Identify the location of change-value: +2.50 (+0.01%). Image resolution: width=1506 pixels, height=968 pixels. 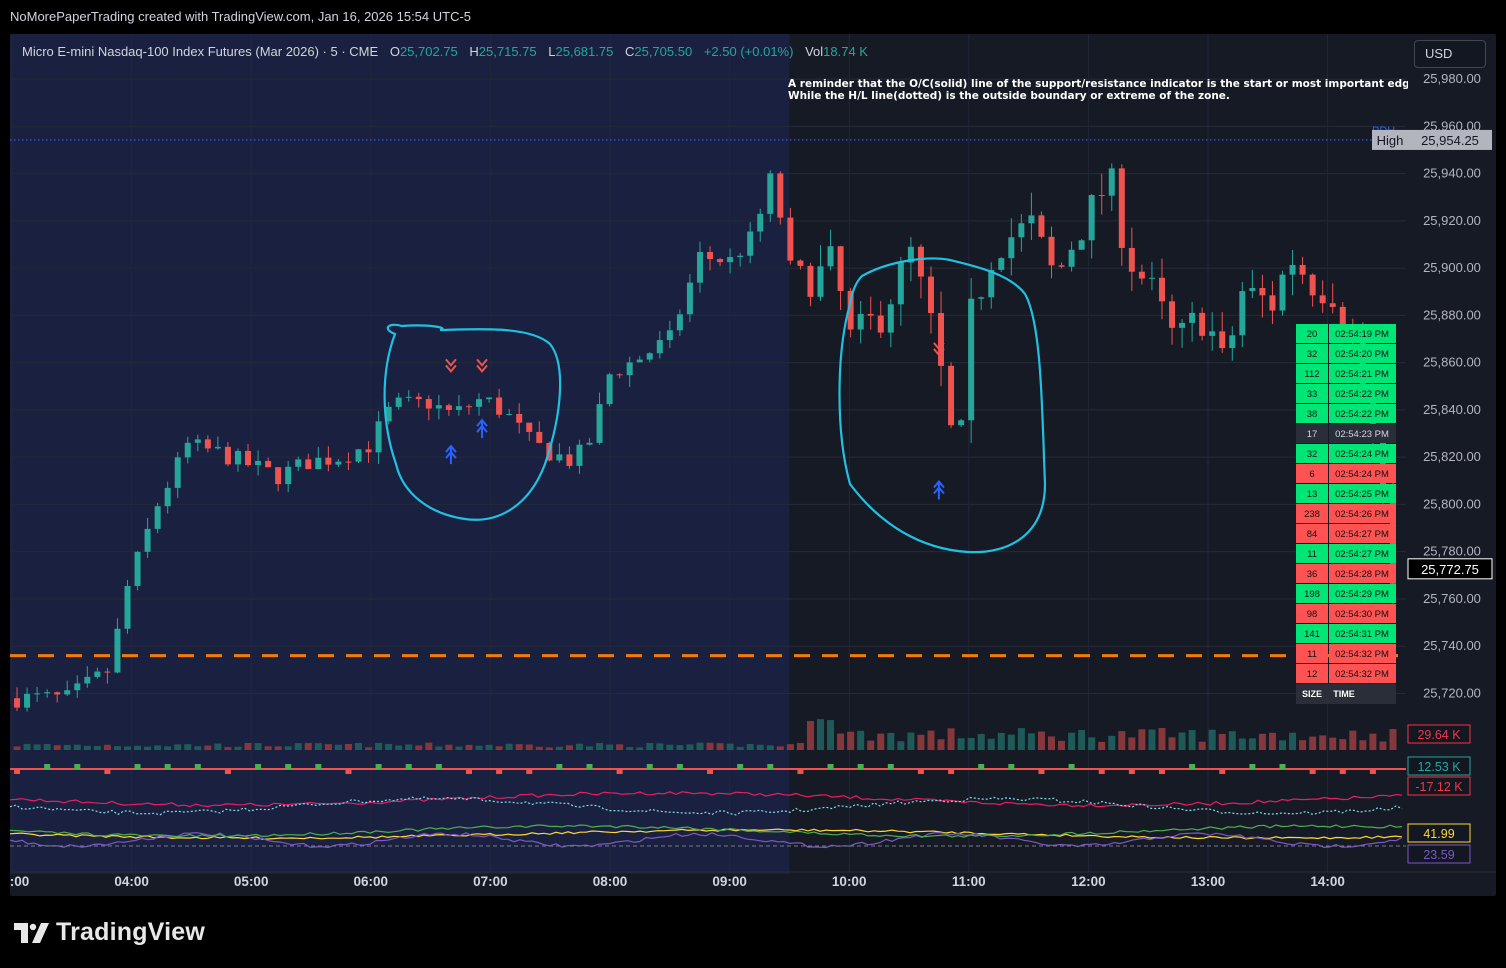
(748, 51).